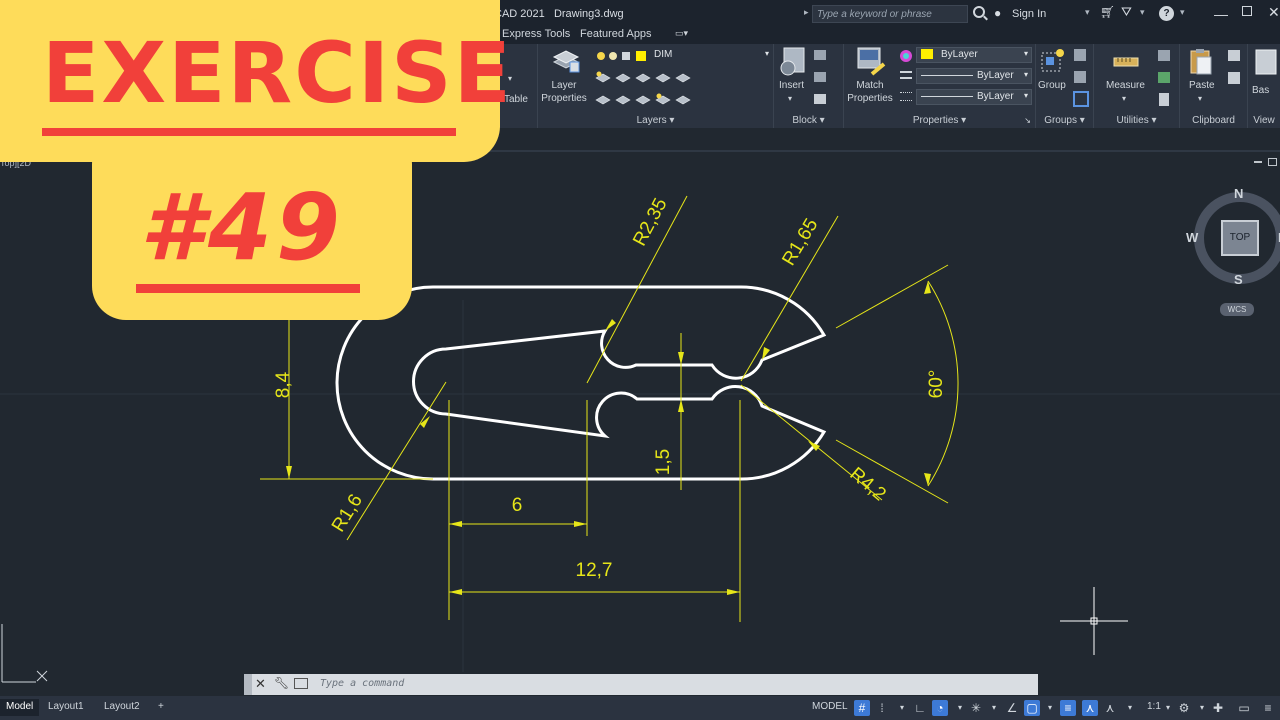 This screenshot has width=1280, height=720. What do you see at coordinates (1012, 708) in the screenshot?
I see `object-snap-tracking-icon: ∠` at bounding box center [1012, 708].